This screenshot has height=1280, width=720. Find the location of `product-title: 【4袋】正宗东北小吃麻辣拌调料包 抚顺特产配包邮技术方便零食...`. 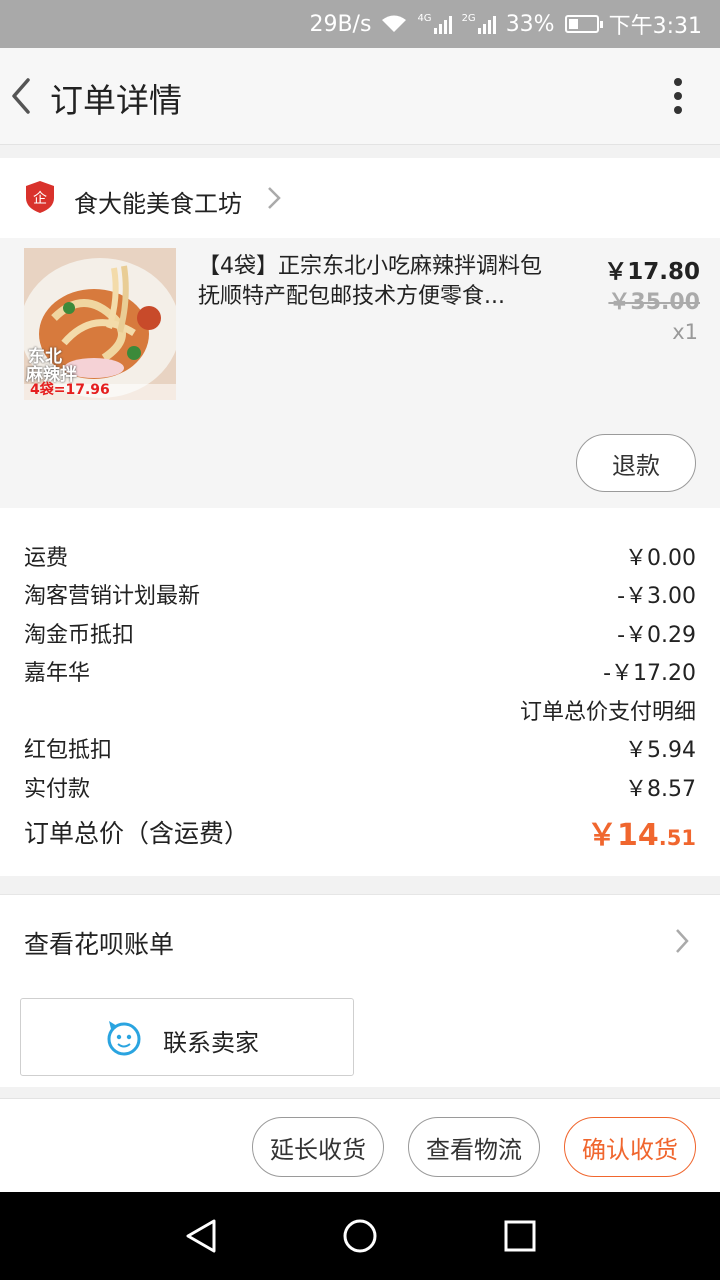

product-title: 【4袋】正宗东北小吃麻辣拌调料包 抚顺特产配包邮技术方便零食... is located at coordinates (383, 282).